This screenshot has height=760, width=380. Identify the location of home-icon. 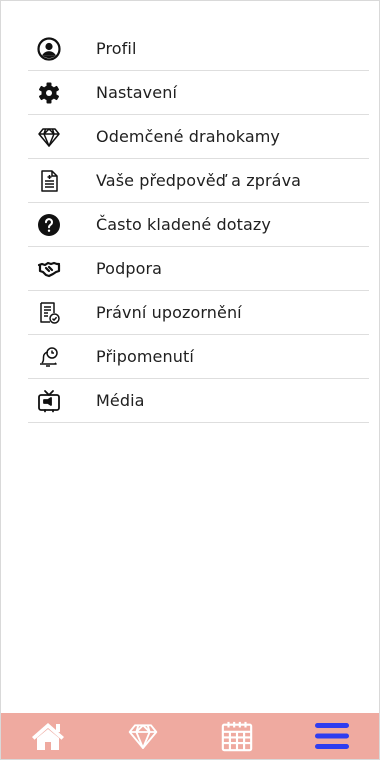
(48, 736).